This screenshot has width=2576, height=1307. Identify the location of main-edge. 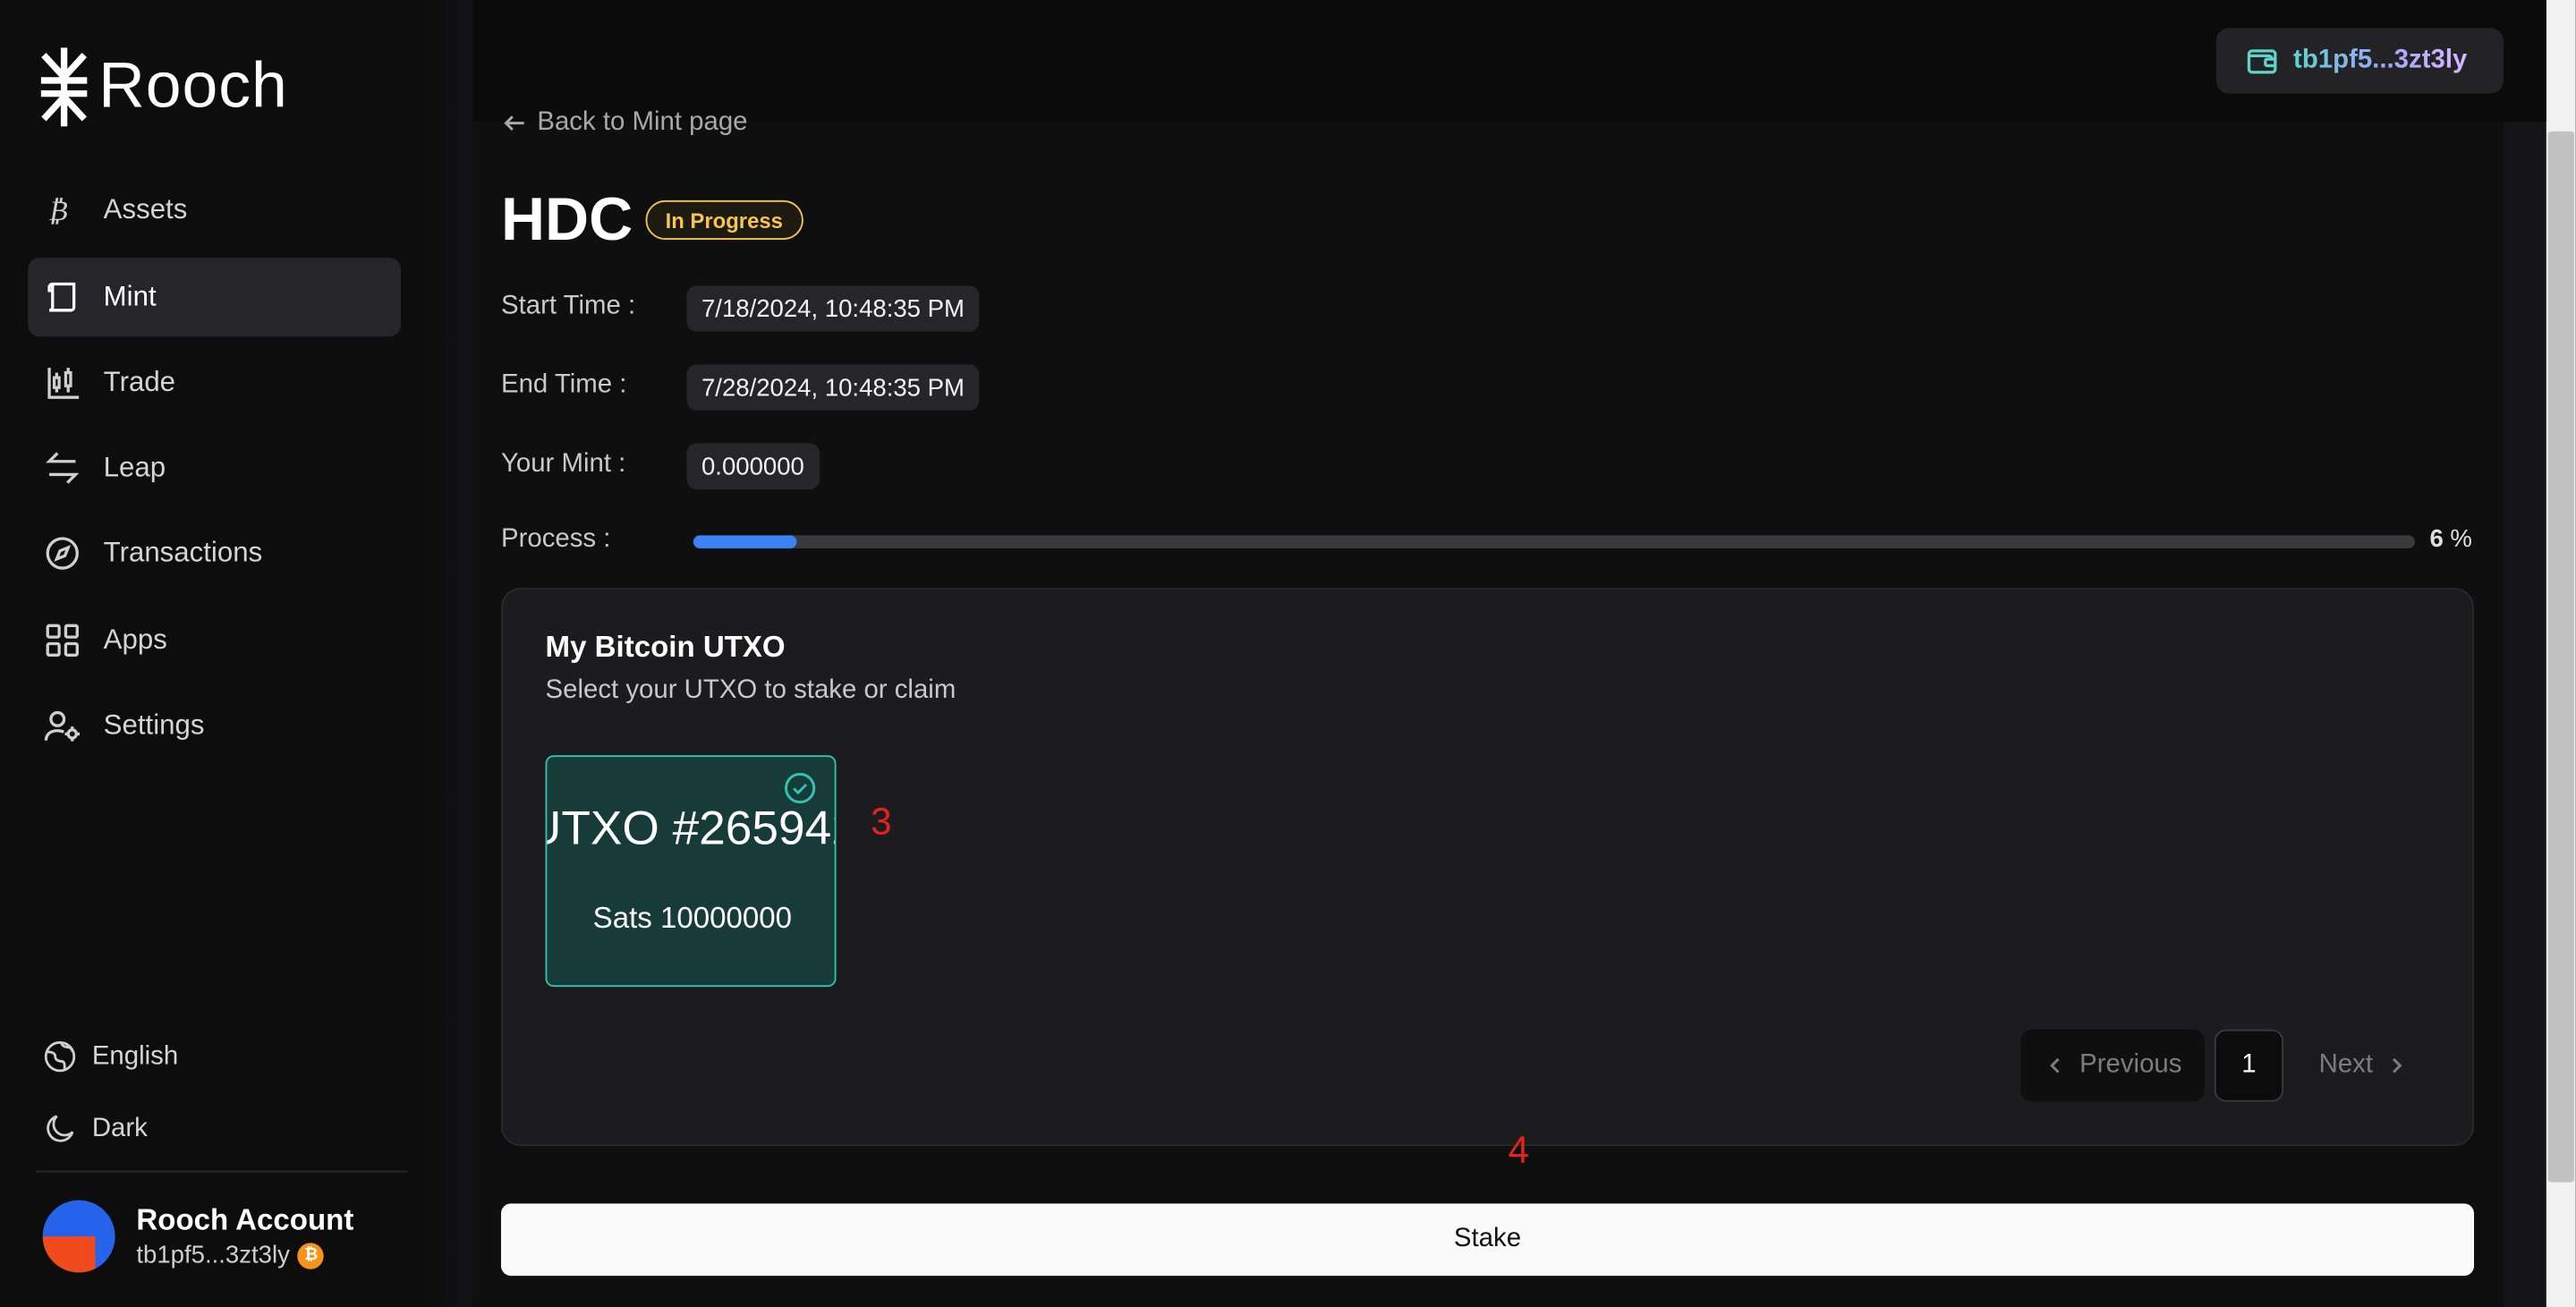
(451, 653).